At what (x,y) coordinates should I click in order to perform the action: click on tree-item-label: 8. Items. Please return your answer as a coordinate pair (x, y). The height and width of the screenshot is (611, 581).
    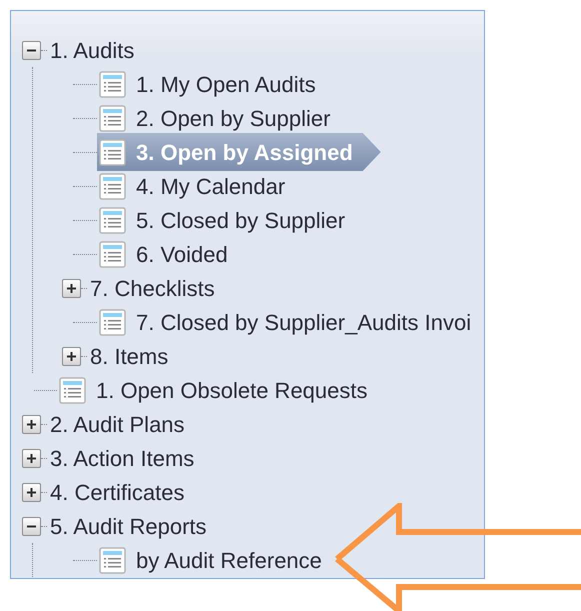
    Looking at the image, I should click on (129, 356).